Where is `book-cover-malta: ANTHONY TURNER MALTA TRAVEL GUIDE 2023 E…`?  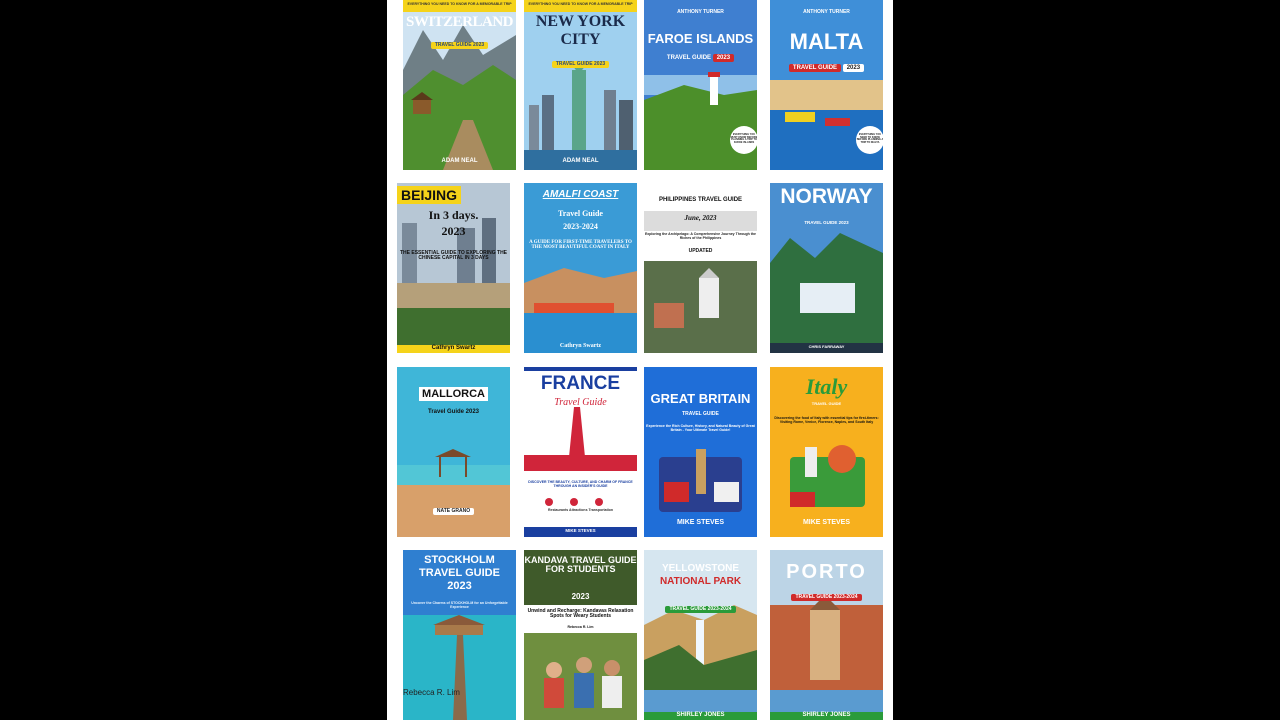
book-cover-malta: ANTHONY TURNER MALTA TRAVEL GUIDE 2023 E… is located at coordinates (826, 85).